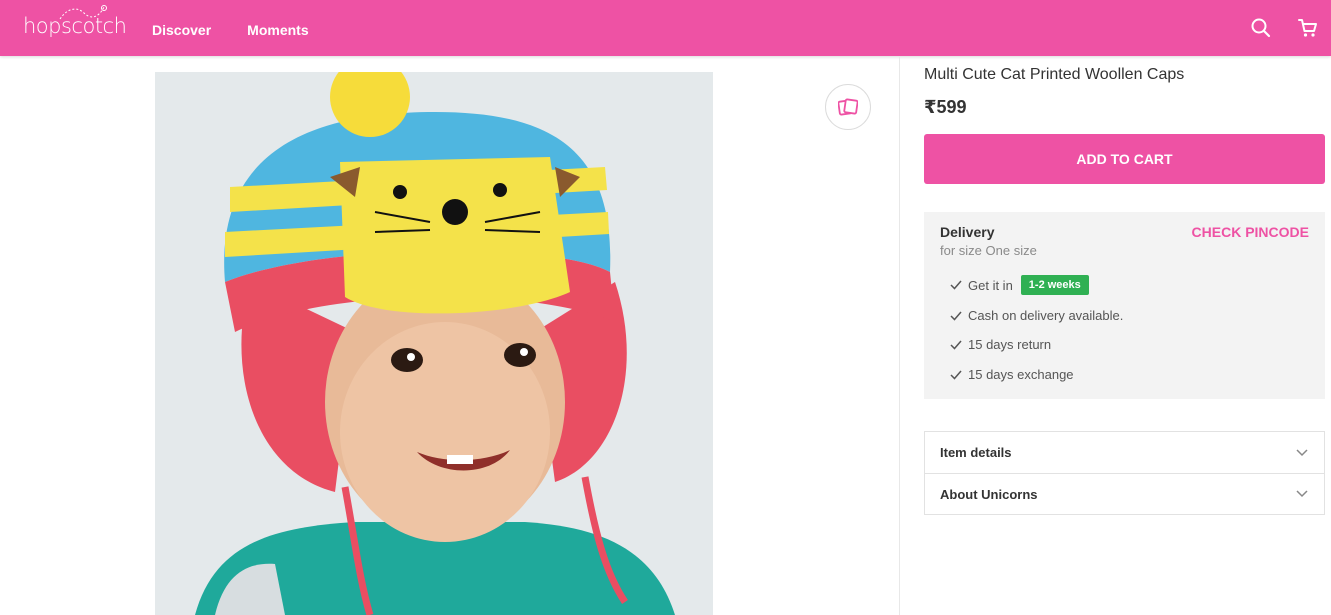 The height and width of the screenshot is (615, 1331). I want to click on add-to-cart-button: ADD TO CART, so click(1124, 159).